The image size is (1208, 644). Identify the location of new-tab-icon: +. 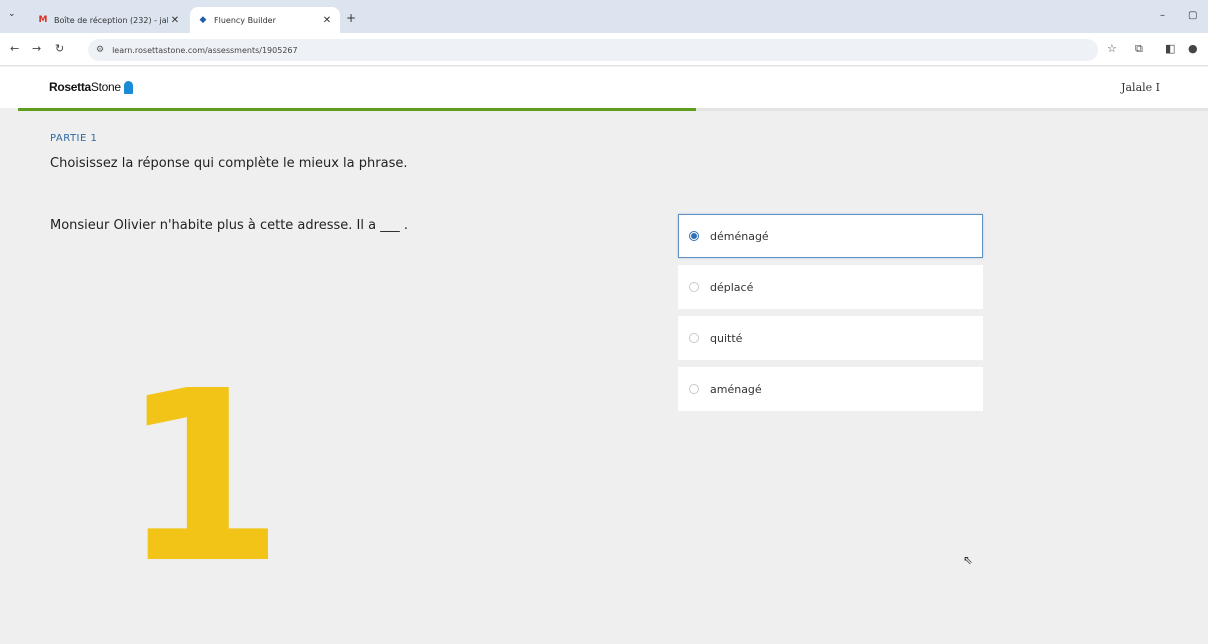
(351, 18).